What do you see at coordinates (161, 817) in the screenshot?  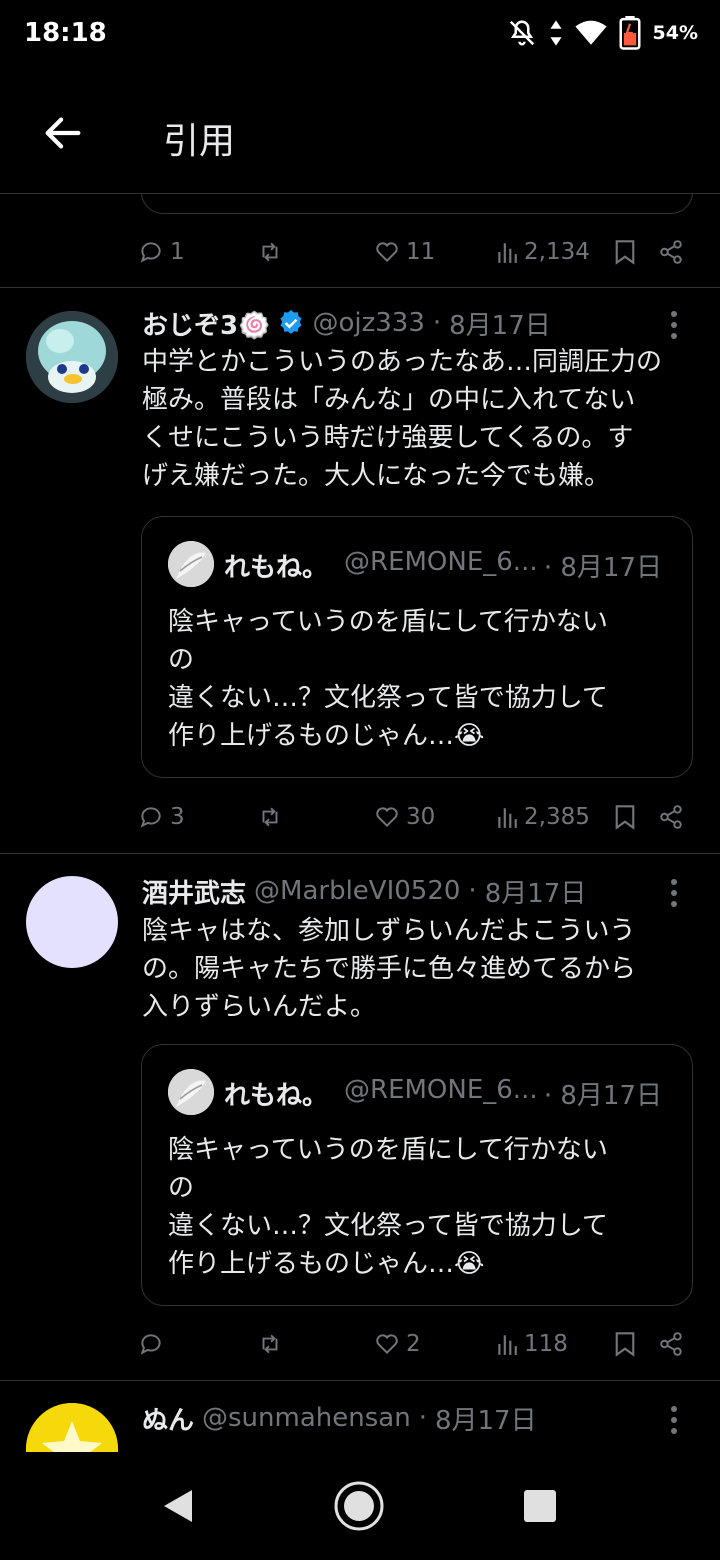 I see `reply-button: 3` at bounding box center [161, 817].